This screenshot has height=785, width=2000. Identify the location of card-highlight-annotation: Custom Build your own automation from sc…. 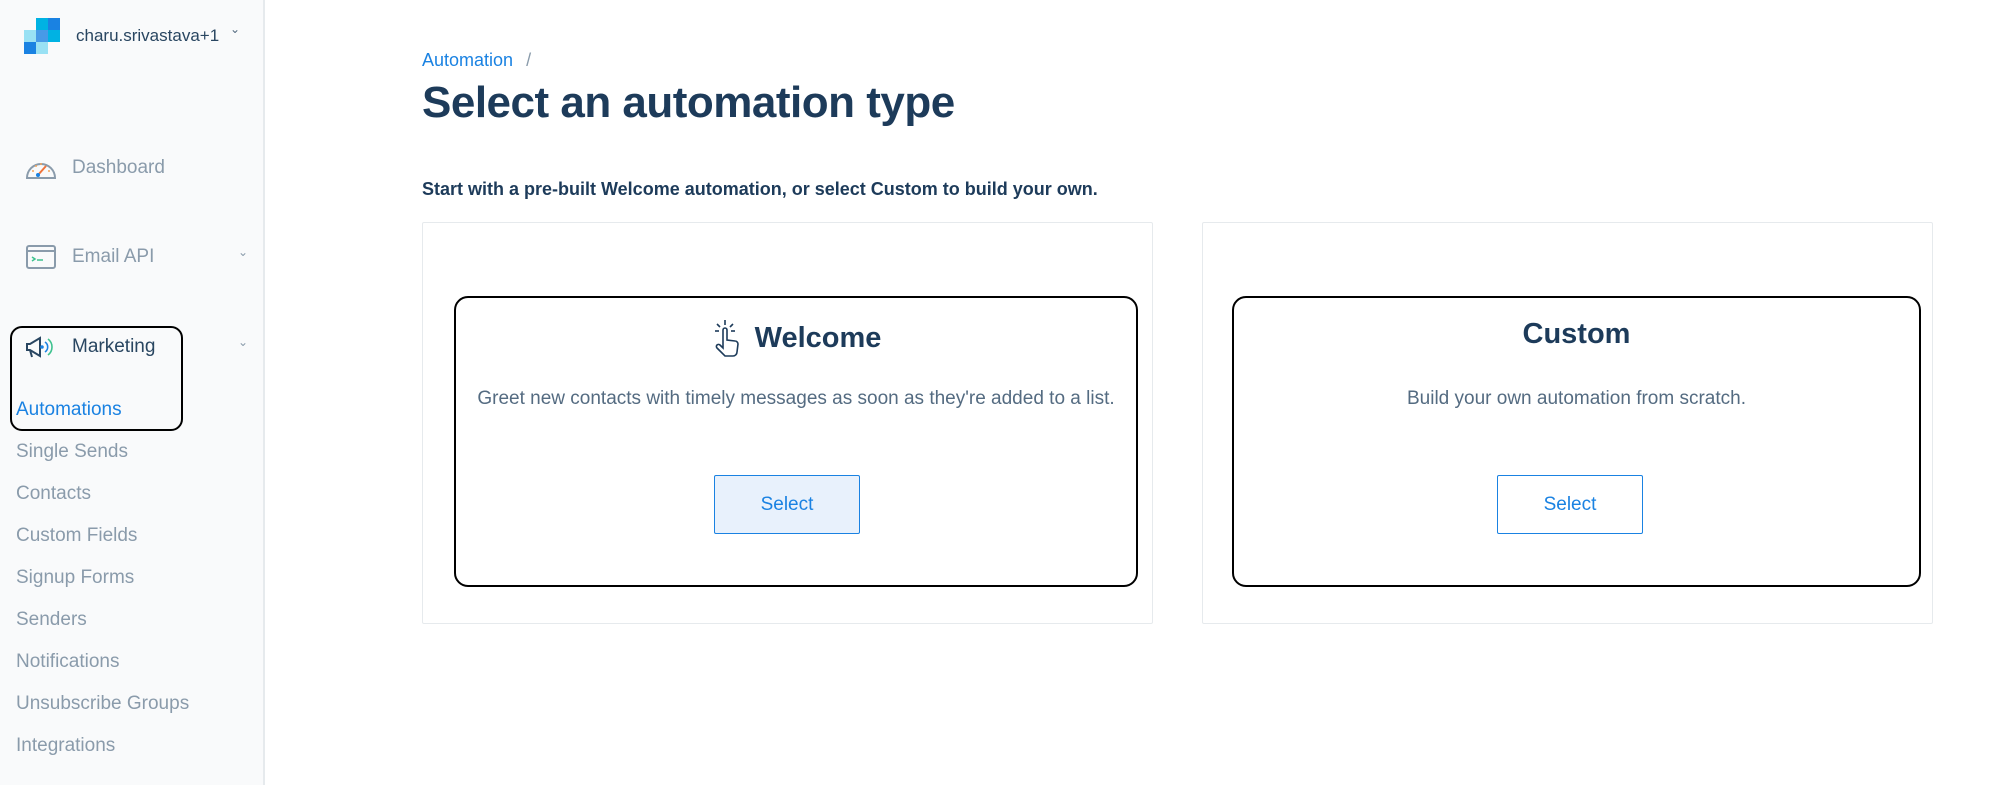
(1576, 441).